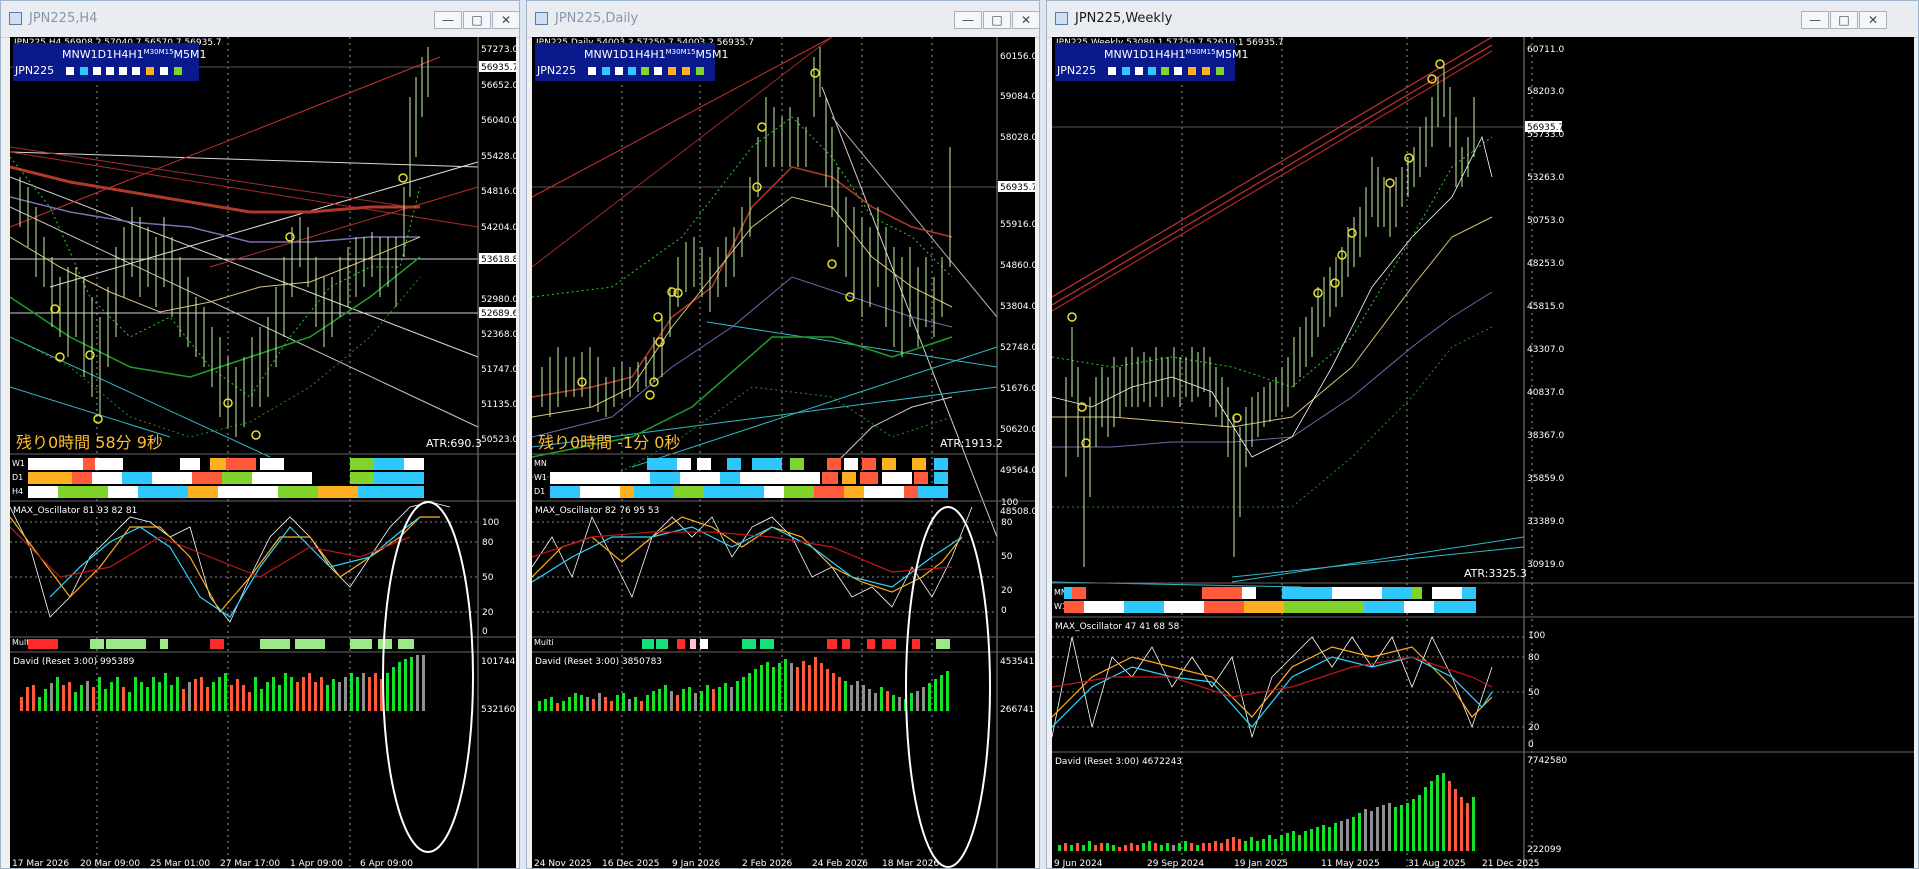  What do you see at coordinates (1117, 627) in the screenshot?
I see `oscillator-title: MAX_Oscillator 47 41 68 58` at bounding box center [1117, 627].